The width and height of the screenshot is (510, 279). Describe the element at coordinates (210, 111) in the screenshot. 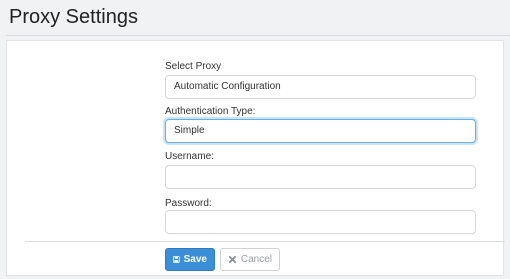

I see `authentication-type-label: Authentication Type:` at that location.